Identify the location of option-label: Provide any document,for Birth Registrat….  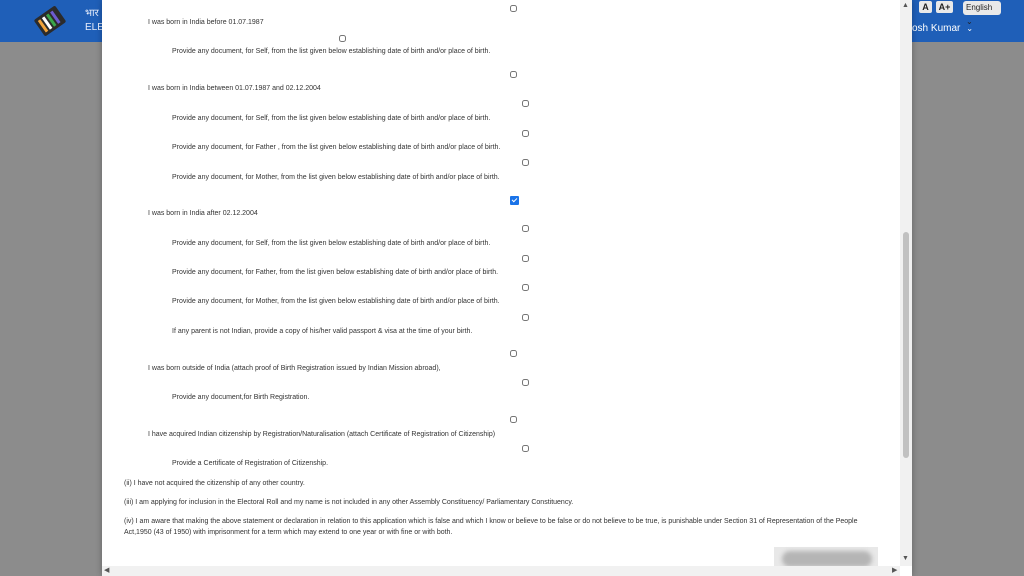
(241, 397).